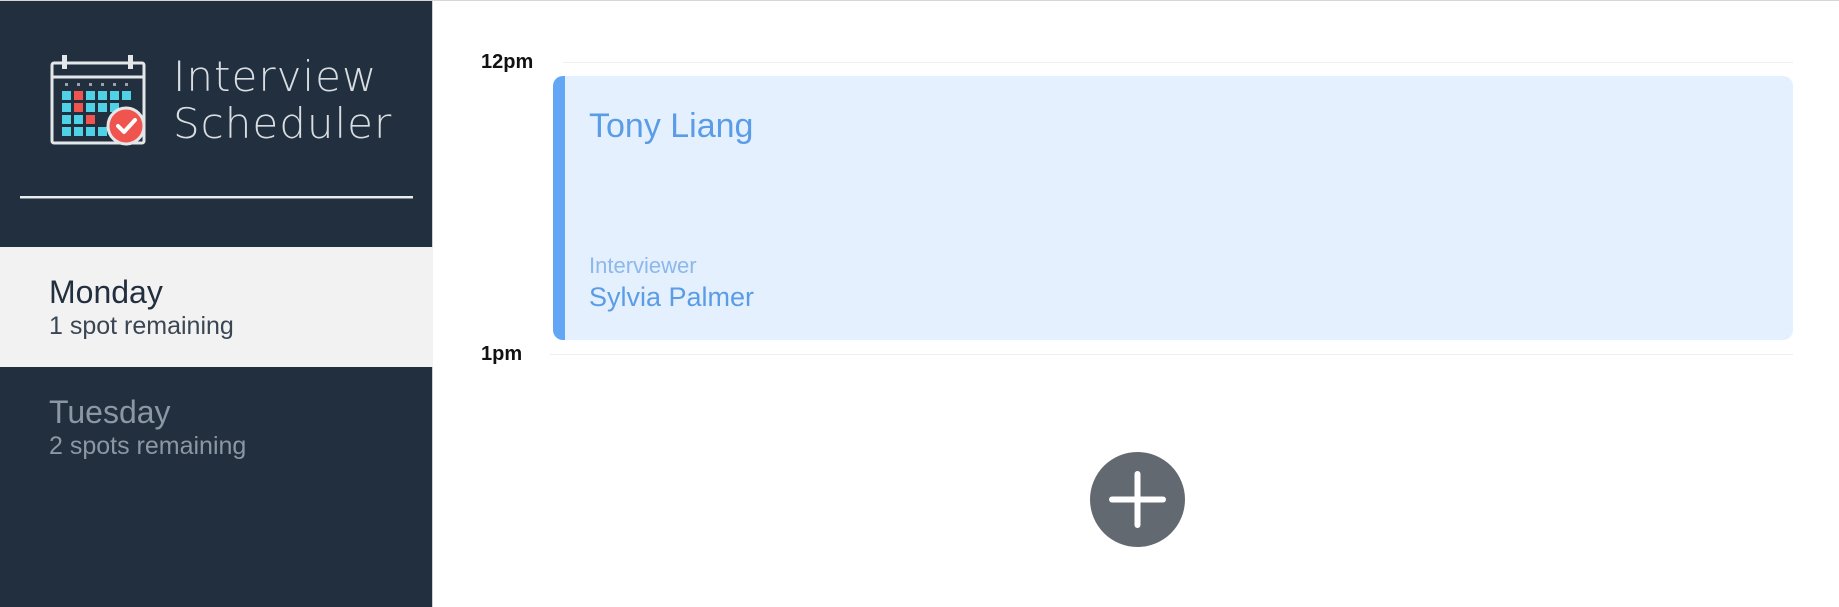  What do you see at coordinates (502, 354) in the screenshot?
I see `time-label-1pm: 1pm` at bounding box center [502, 354].